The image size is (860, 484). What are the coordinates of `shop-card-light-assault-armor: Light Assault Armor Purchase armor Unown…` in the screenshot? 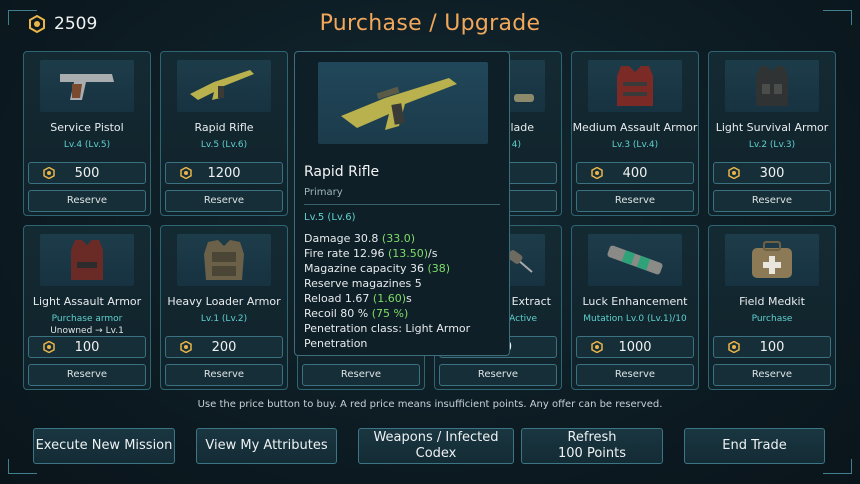 It's located at (87, 307).